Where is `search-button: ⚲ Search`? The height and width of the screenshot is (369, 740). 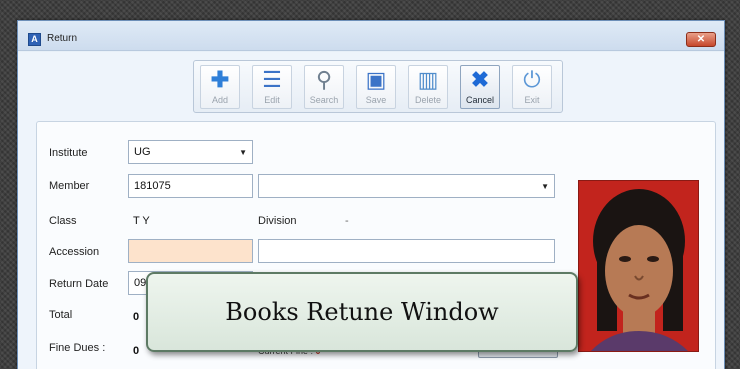
search-button: ⚲ Search is located at coordinates (324, 87).